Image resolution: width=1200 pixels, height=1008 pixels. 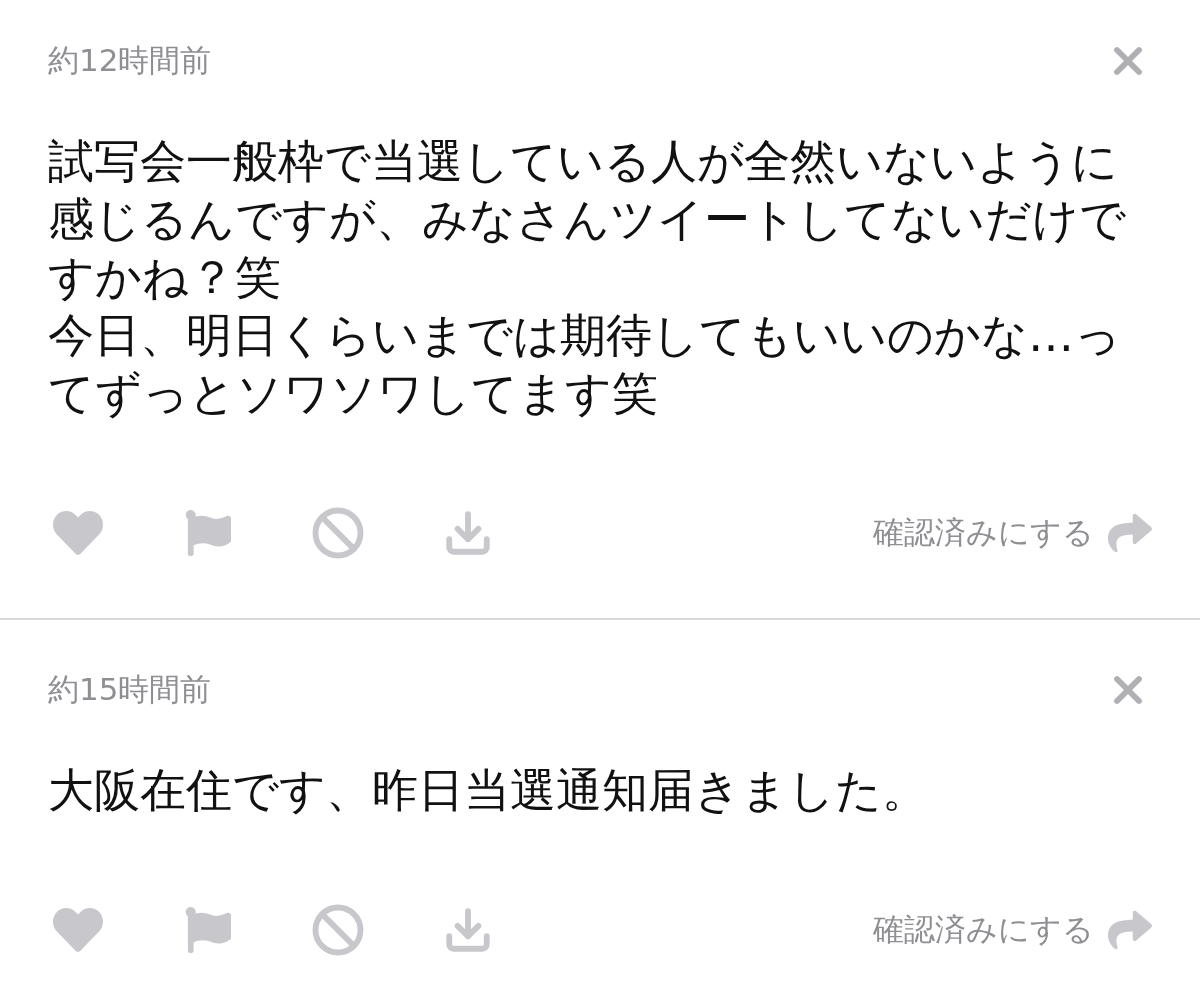 What do you see at coordinates (488, 790) in the screenshot?
I see `comment-text: 大阪在住です、昨日当選通知届きました。` at bounding box center [488, 790].